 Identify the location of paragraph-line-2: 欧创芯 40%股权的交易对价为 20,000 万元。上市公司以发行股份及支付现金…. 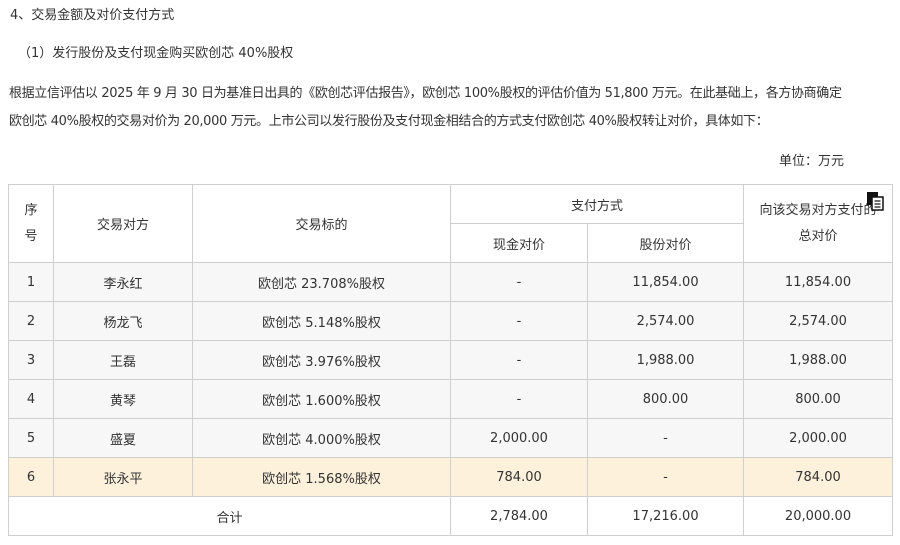
(389, 121).